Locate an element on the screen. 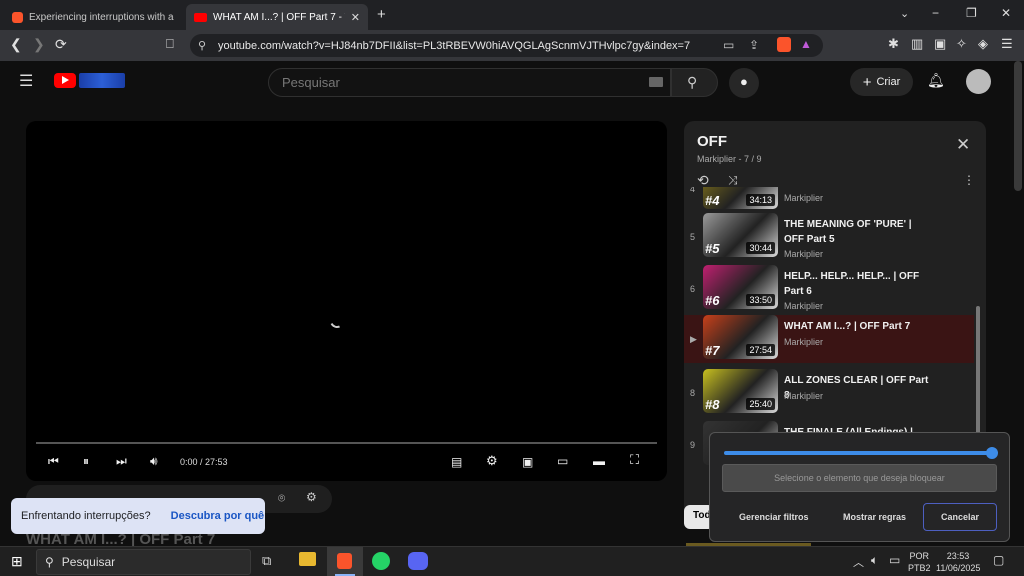  keyboard-icon is located at coordinates (656, 82).